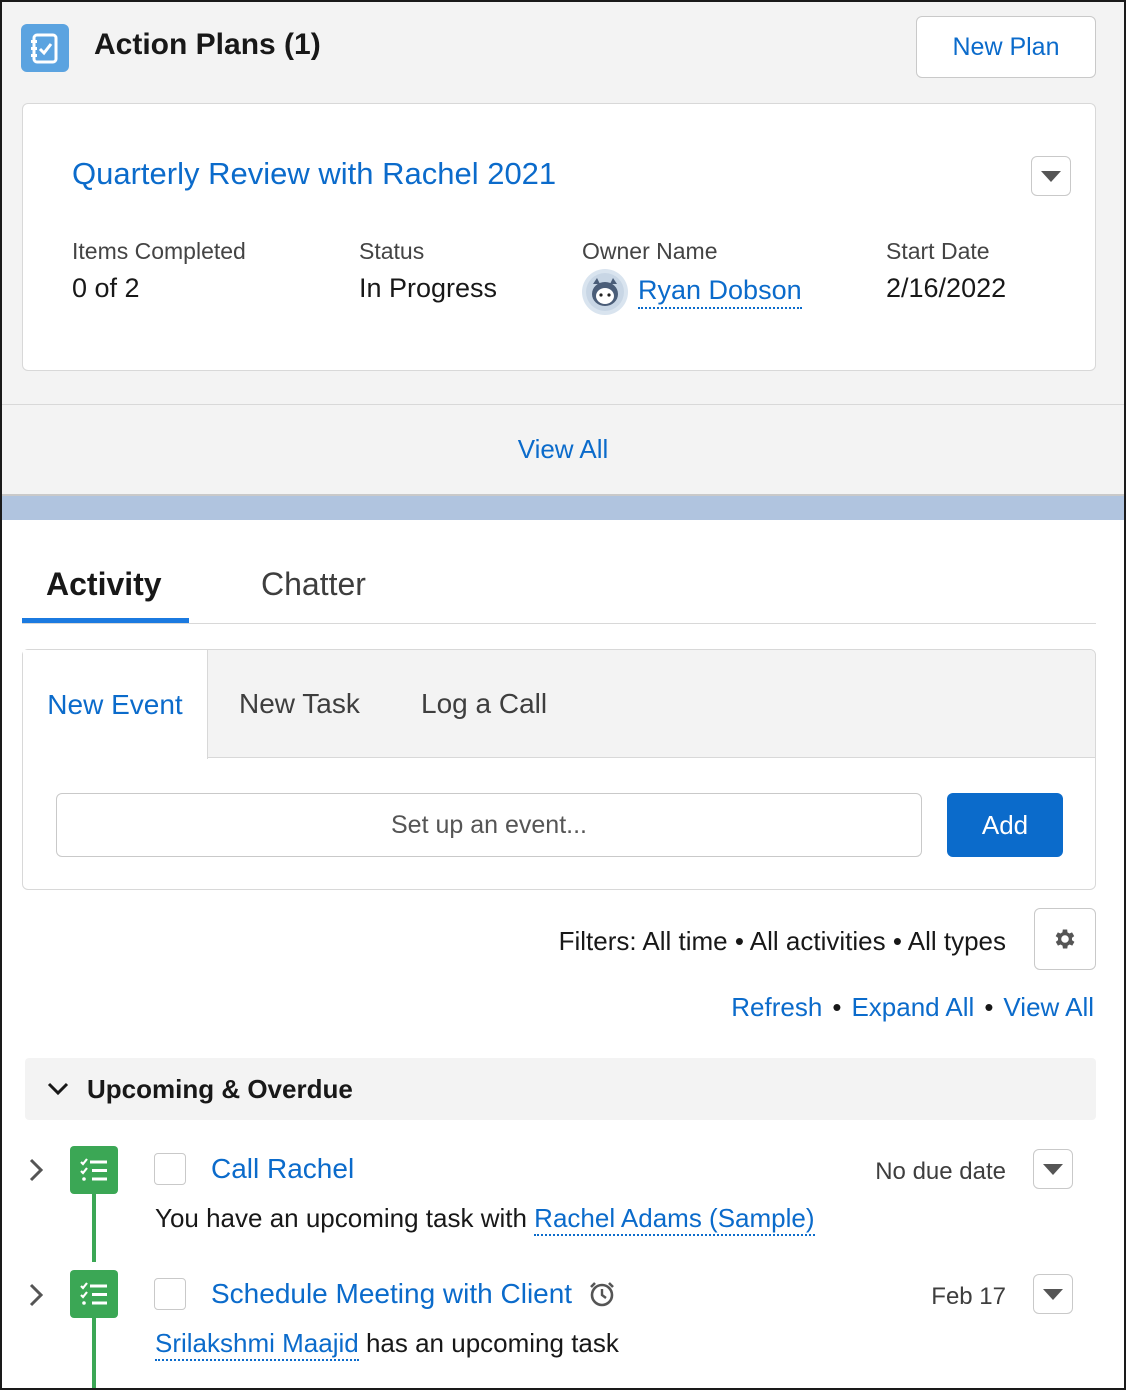 This screenshot has height=1390, width=1126. What do you see at coordinates (282, 1169) in the screenshot?
I see `task-title-link: Call Rachel` at bounding box center [282, 1169].